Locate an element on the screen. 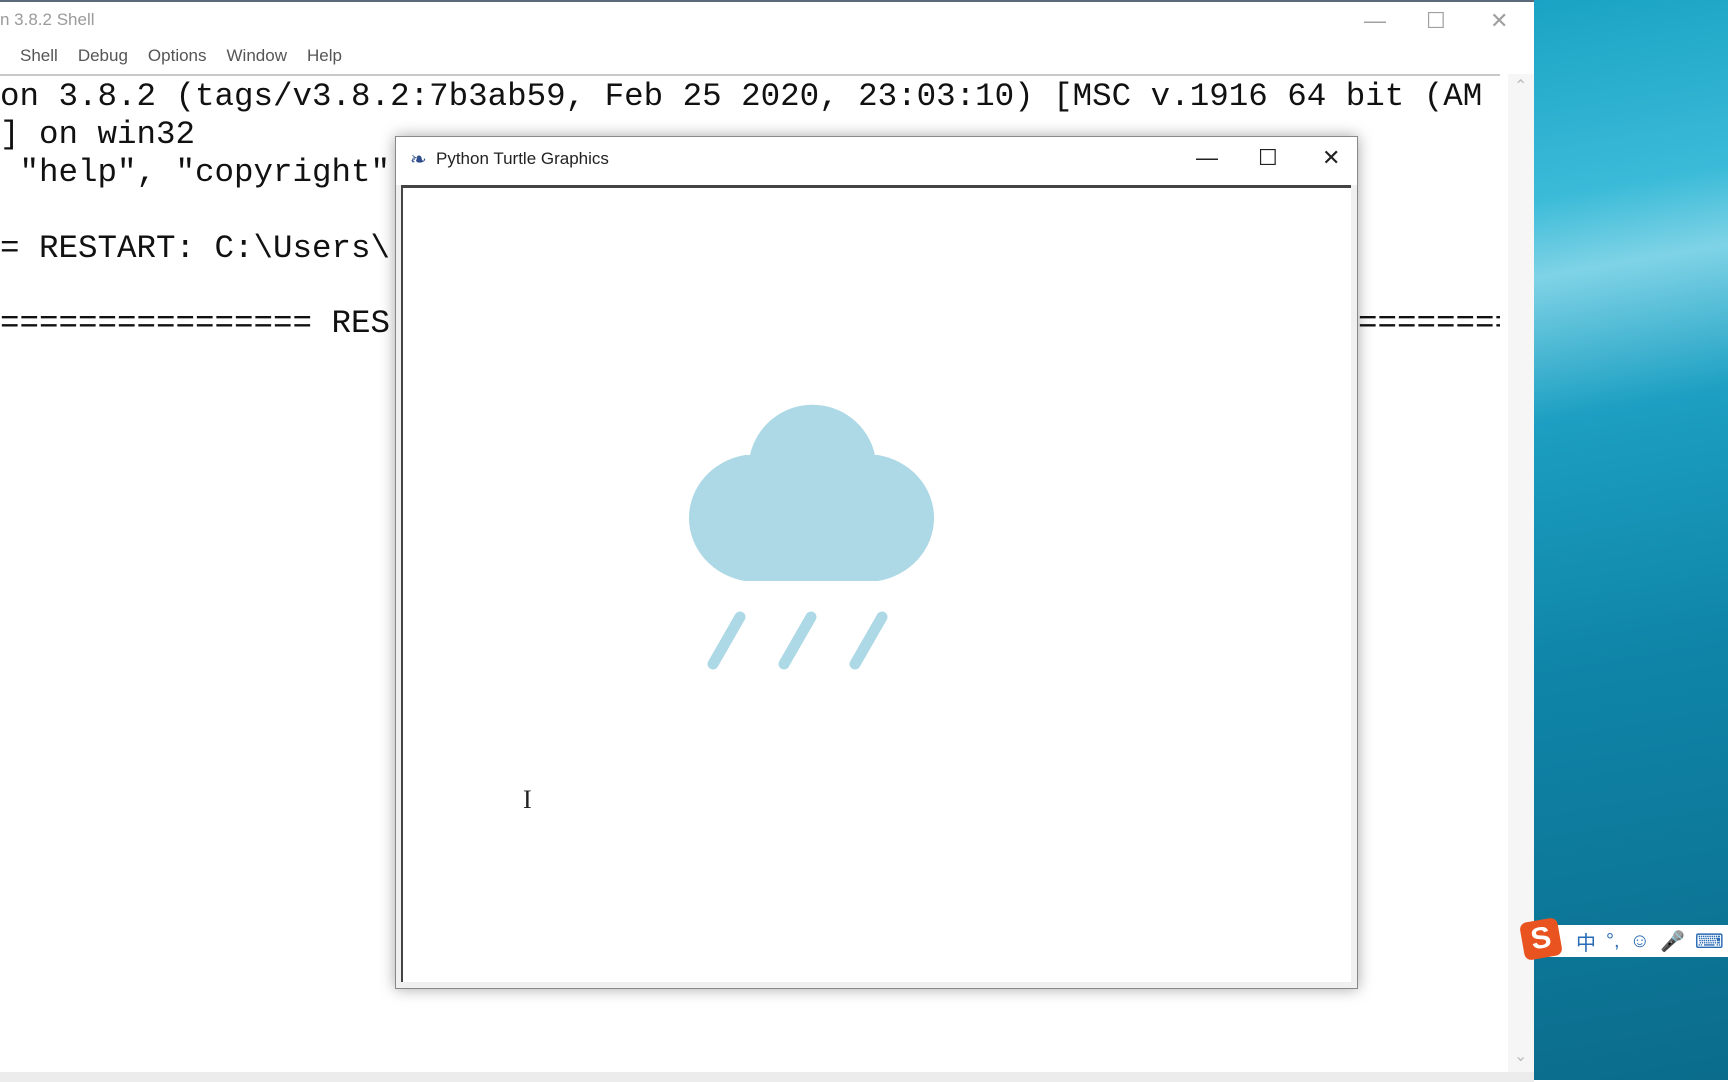  cloud-shape is located at coordinates (811, 492).